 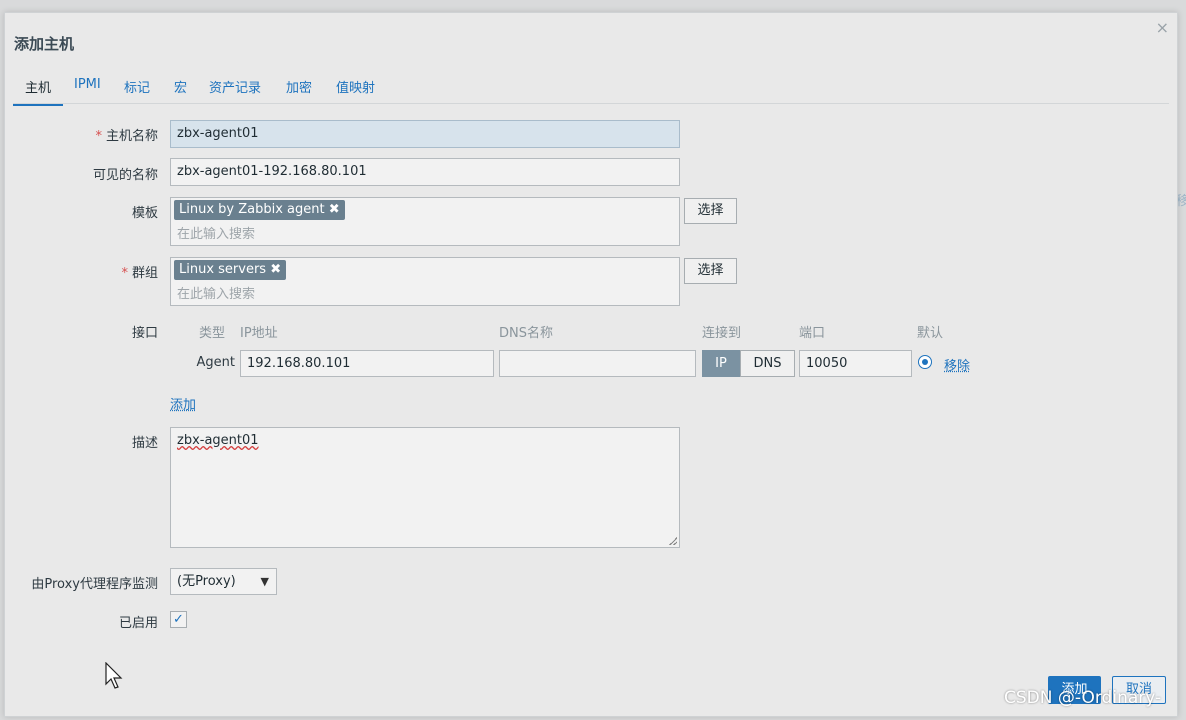 What do you see at coordinates (235, 86) in the screenshot?
I see `tab-inventory: 资产记录` at bounding box center [235, 86].